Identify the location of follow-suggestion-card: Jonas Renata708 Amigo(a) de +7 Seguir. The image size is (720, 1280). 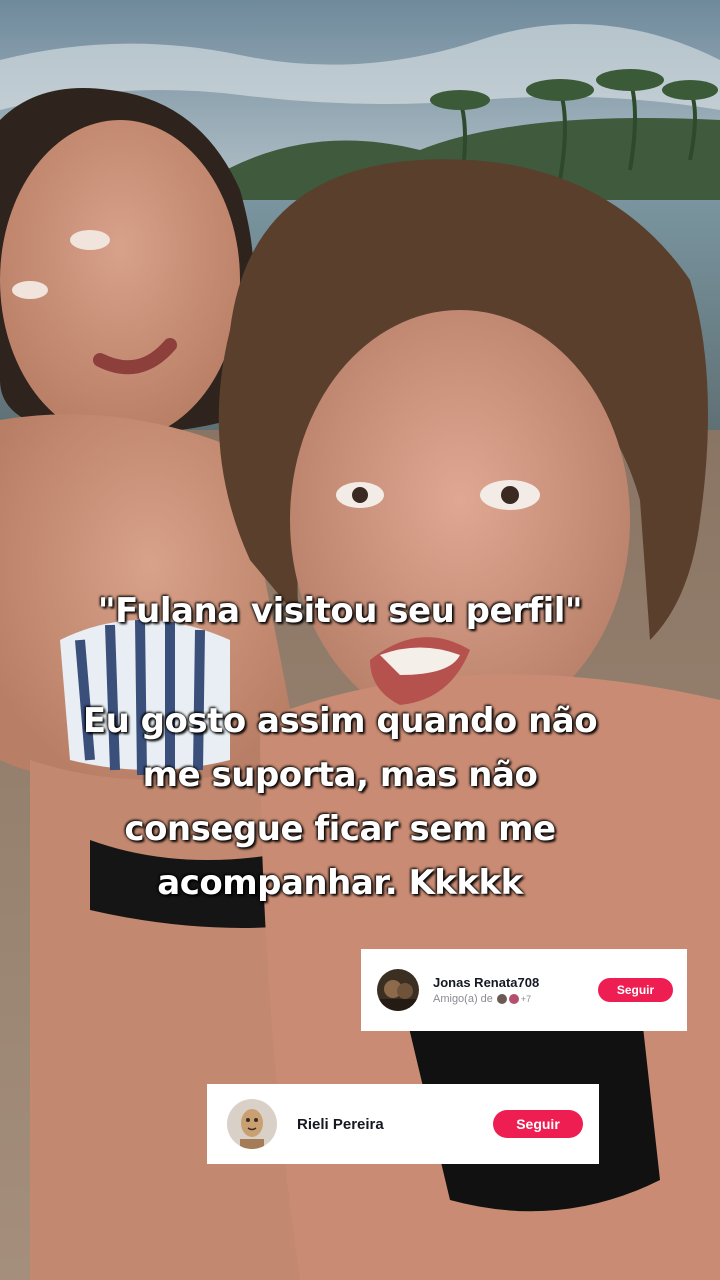
(524, 990).